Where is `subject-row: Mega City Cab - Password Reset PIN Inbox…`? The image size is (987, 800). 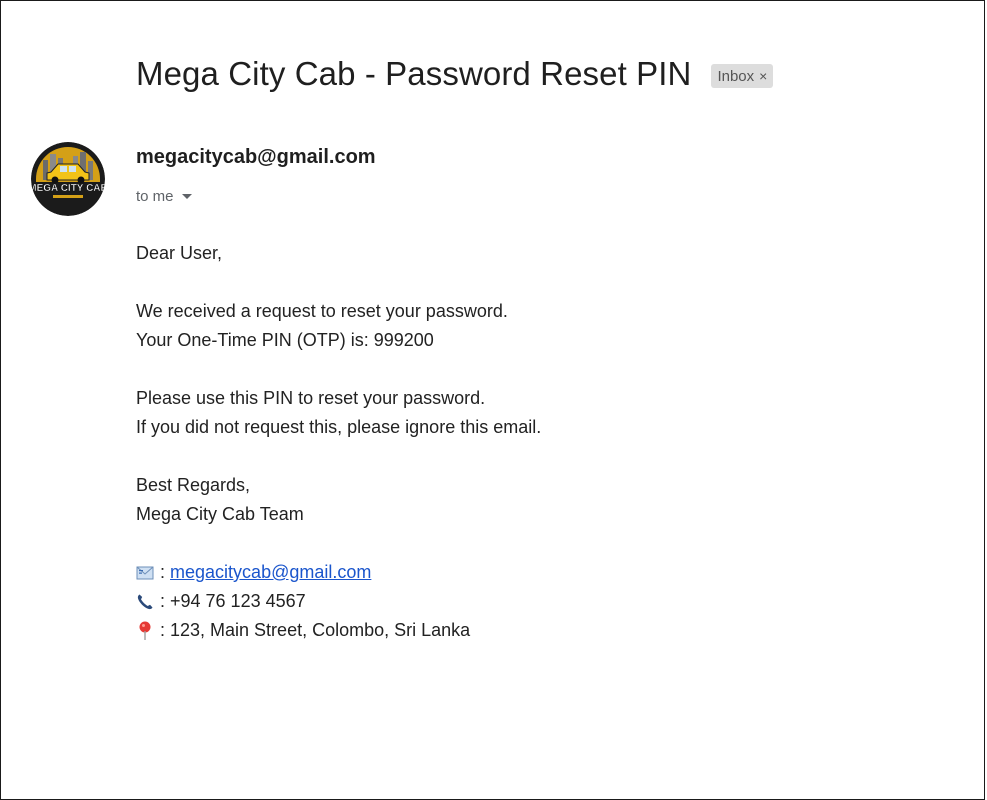 subject-row: Mega City Cab - Password Reset PIN Inbox… is located at coordinates (455, 74).